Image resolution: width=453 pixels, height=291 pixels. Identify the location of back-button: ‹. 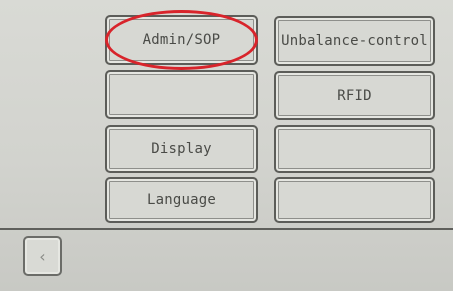
(42, 256).